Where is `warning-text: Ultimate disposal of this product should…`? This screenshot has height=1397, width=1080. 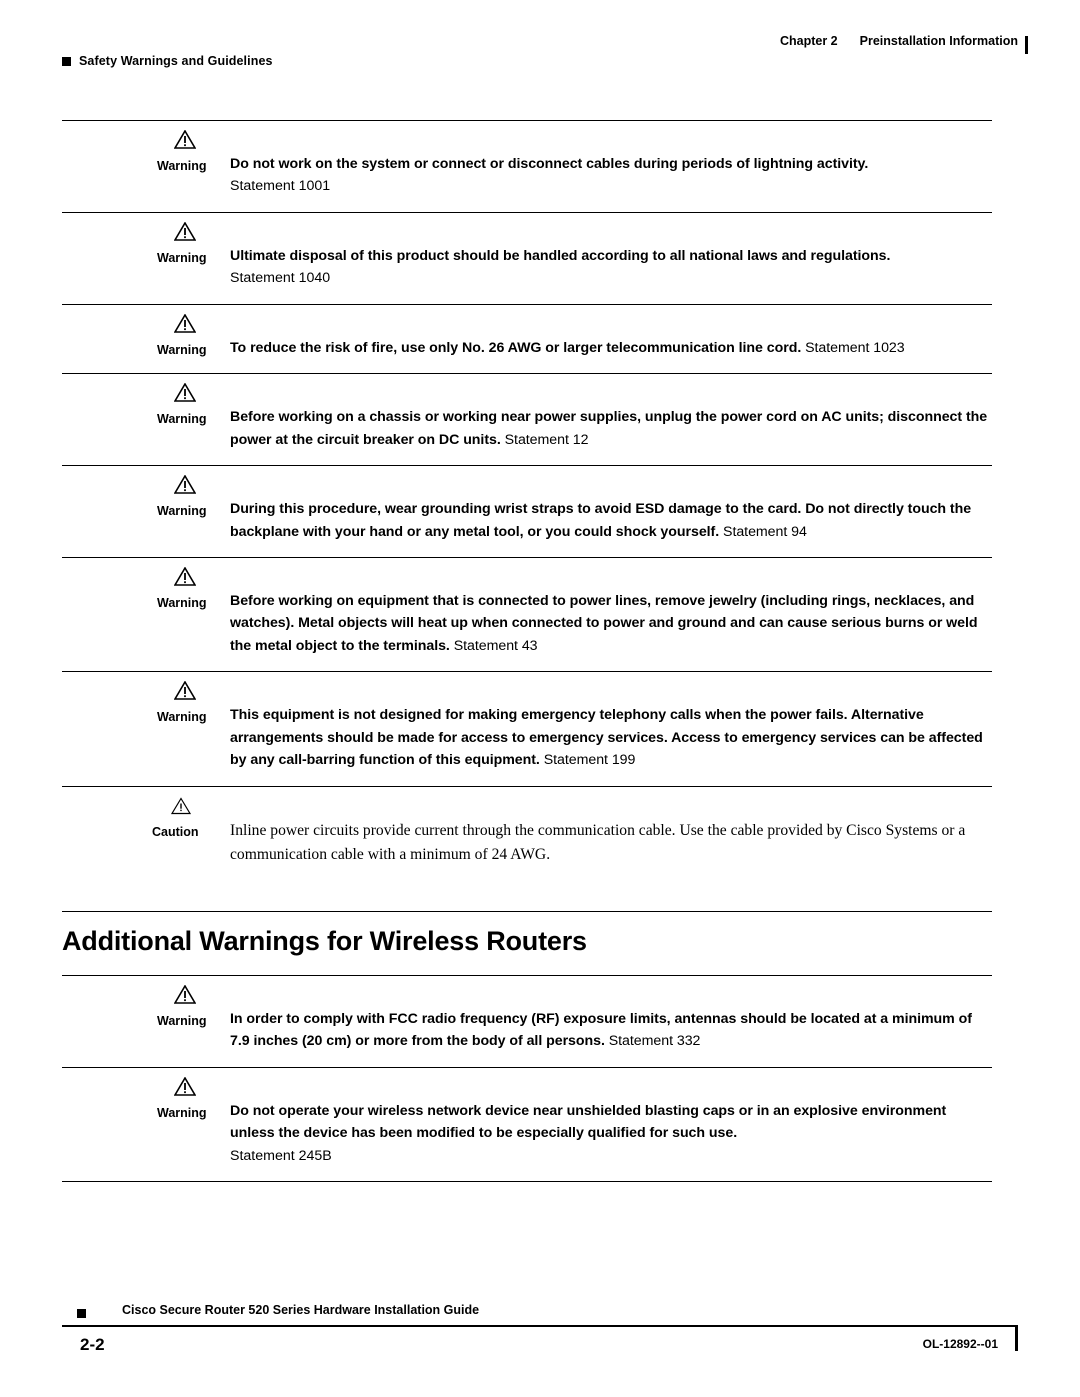 warning-text: Ultimate disposal of this product should… is located at coordinates (560, 255).